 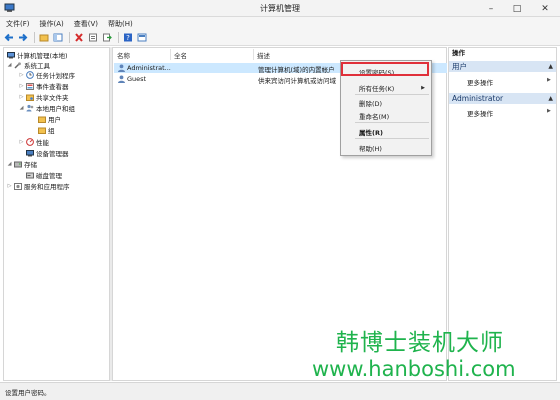 I want to click on minimize-button: –, so click(x=491, y=8).